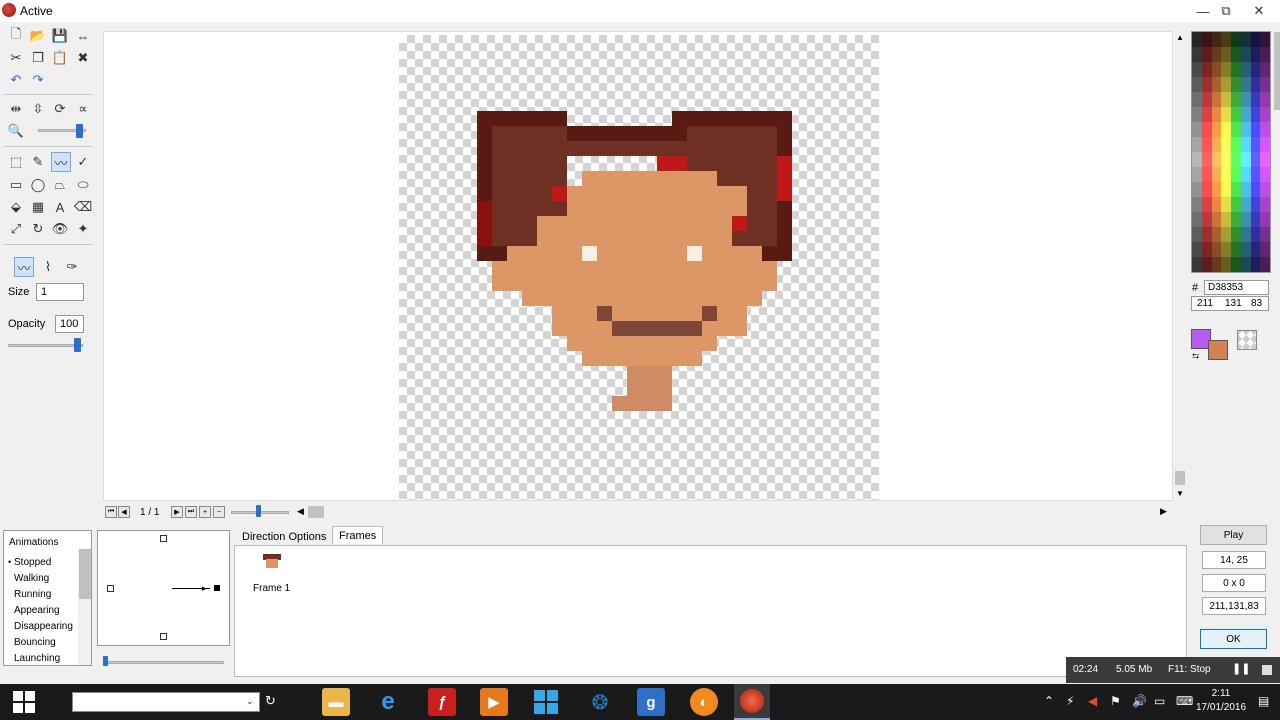 The image size is (1280, 720). Describe the element at coordinates (284, 537) in the screenshot. I see `tab-direction-options: Direction Options` at that location.